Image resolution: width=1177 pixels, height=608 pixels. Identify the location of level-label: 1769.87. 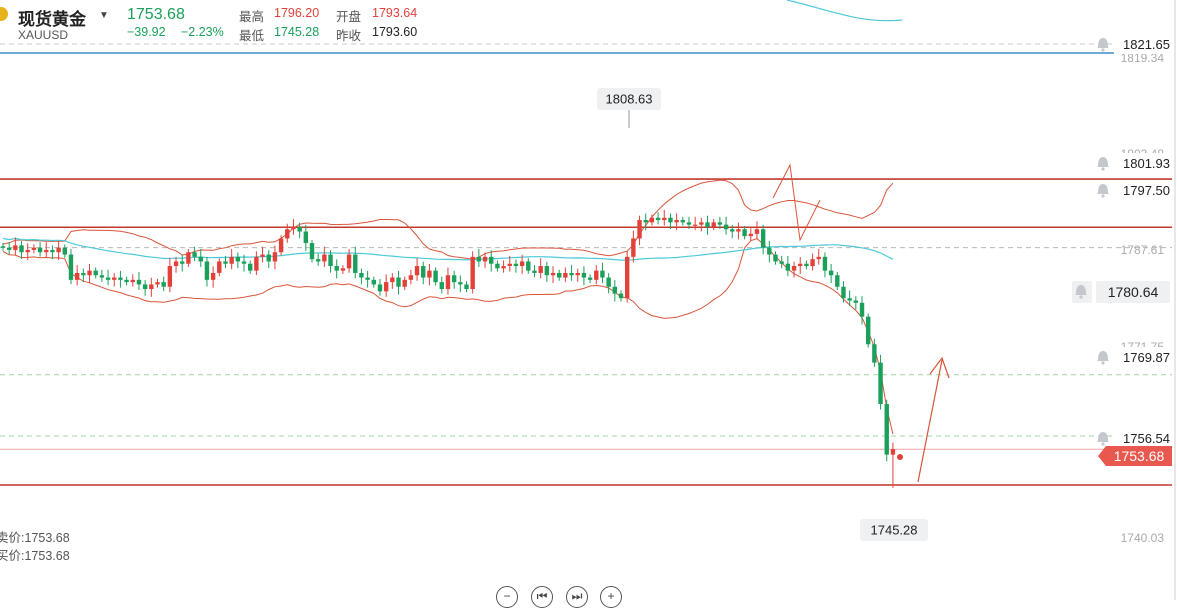
(1146, 357).